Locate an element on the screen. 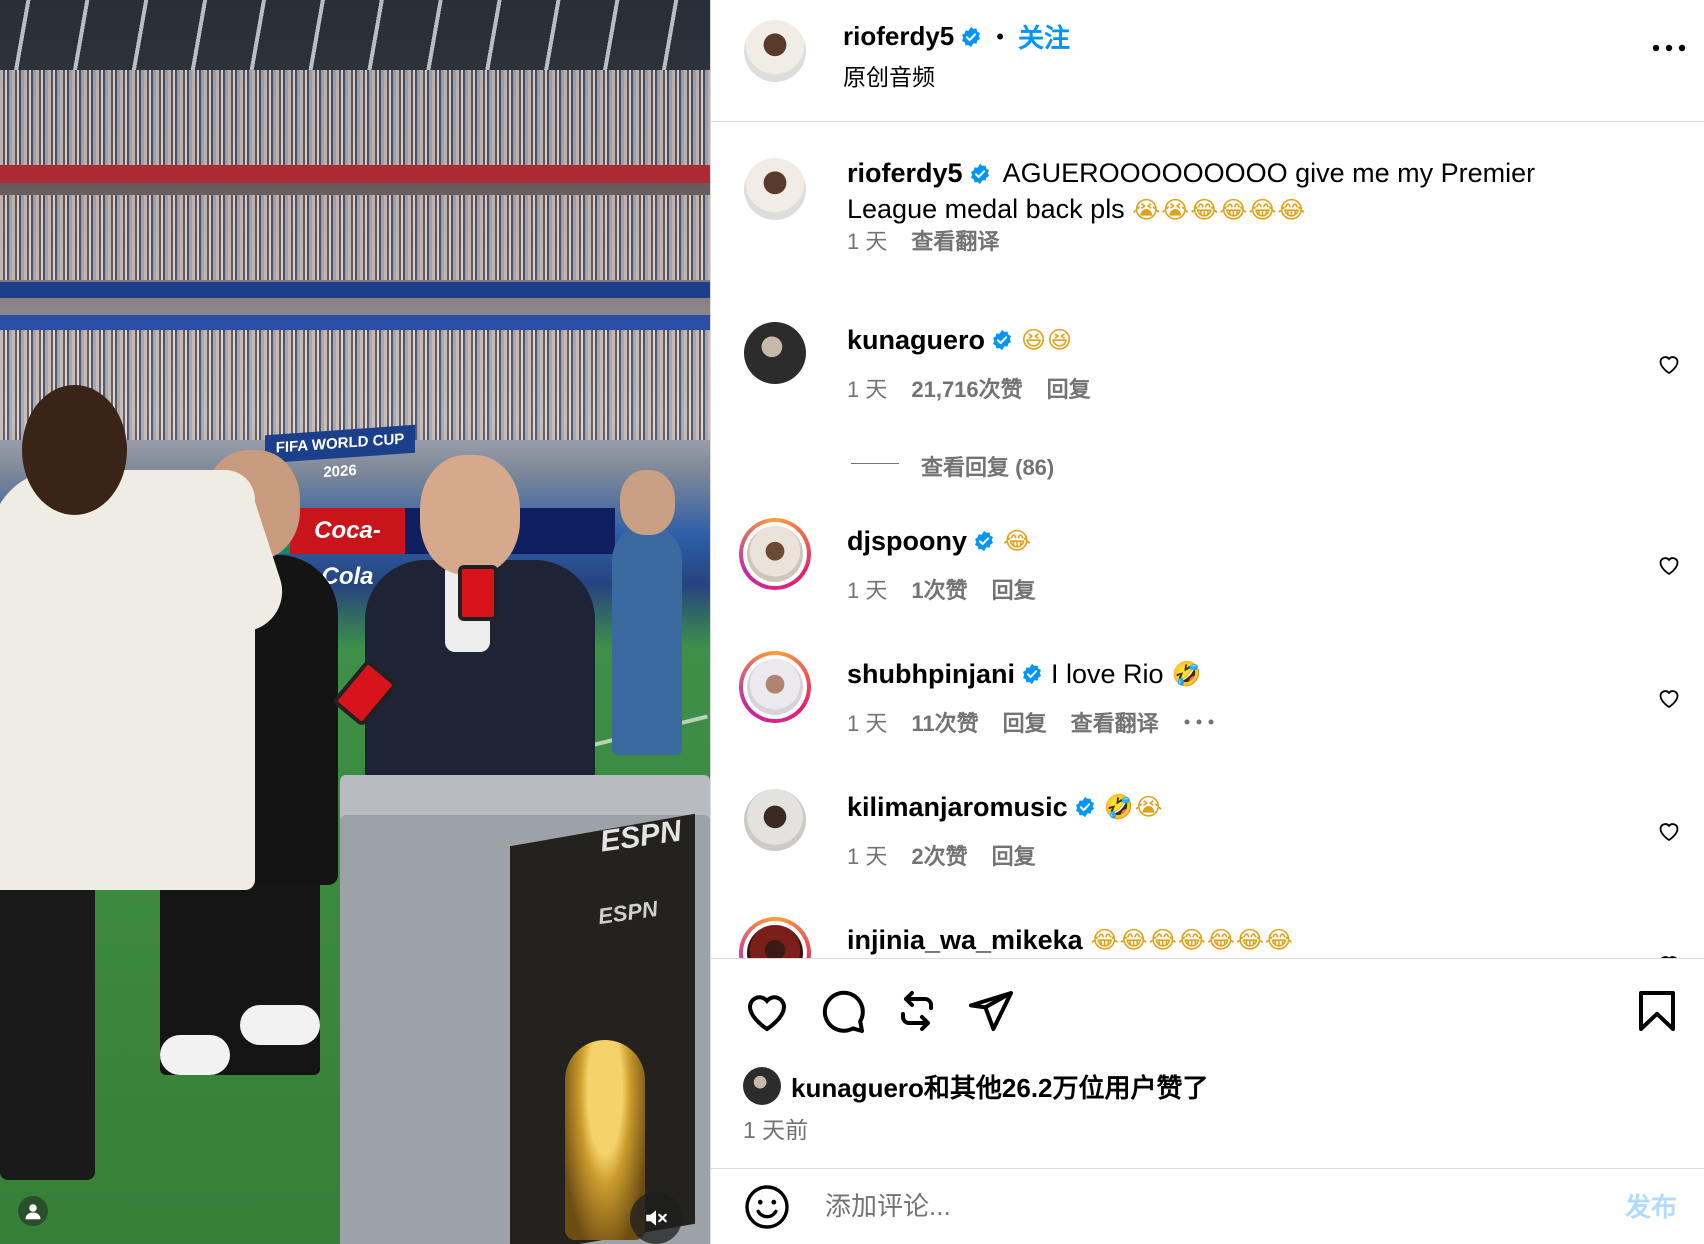  repost-icon is located at coordinates (917, 1011).